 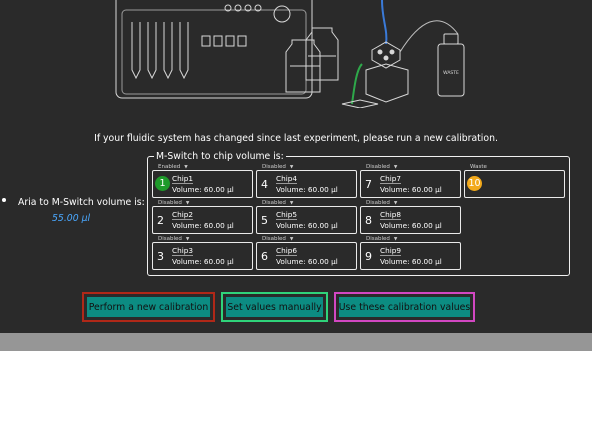 What do you see at coordinates (410, 181) in the screenshot?
I see `chip-slot-7: Disabled ▼ 7 Chip7 Volume: 60.00 µl` at bounding box center [410, 181].